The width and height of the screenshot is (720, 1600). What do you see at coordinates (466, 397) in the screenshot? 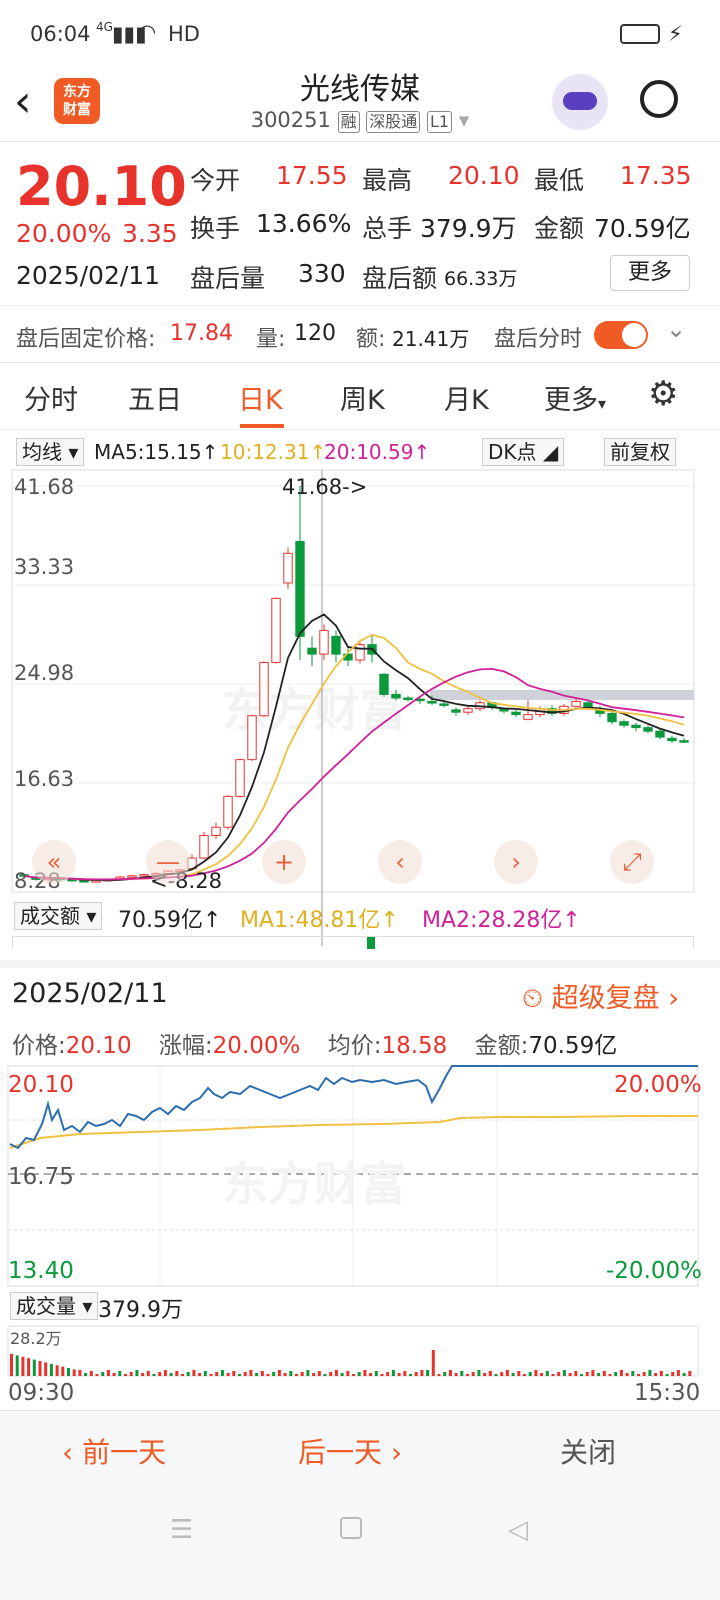
I see `tab-monthly-k: 月K` at bounding box center [466, 397].